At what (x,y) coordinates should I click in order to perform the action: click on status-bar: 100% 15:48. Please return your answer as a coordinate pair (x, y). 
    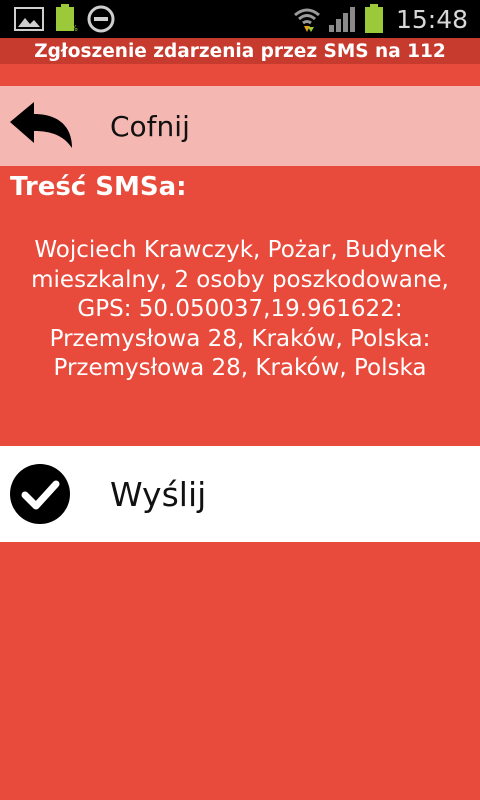
    Looking at the image, I should click on (240, 19).